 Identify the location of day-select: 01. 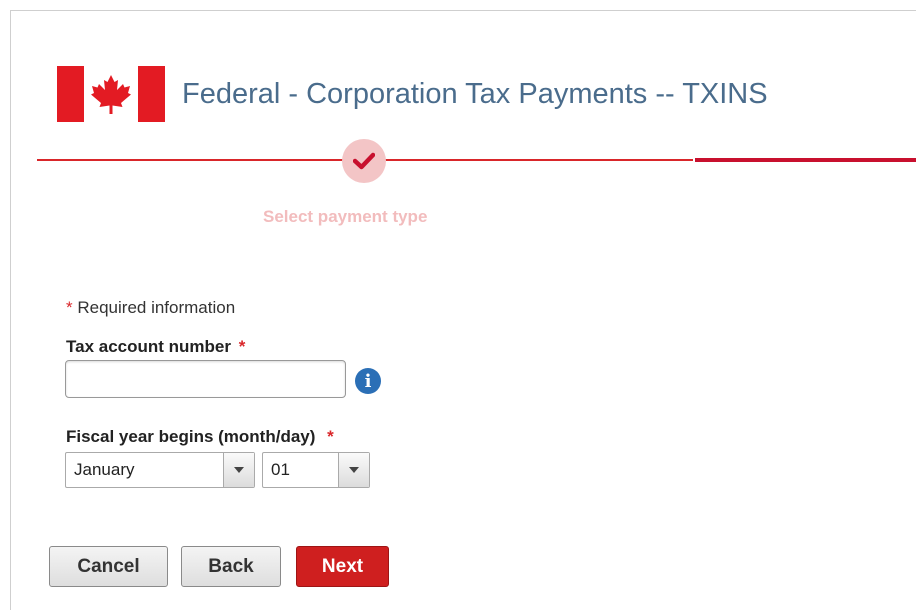
(316, 470).